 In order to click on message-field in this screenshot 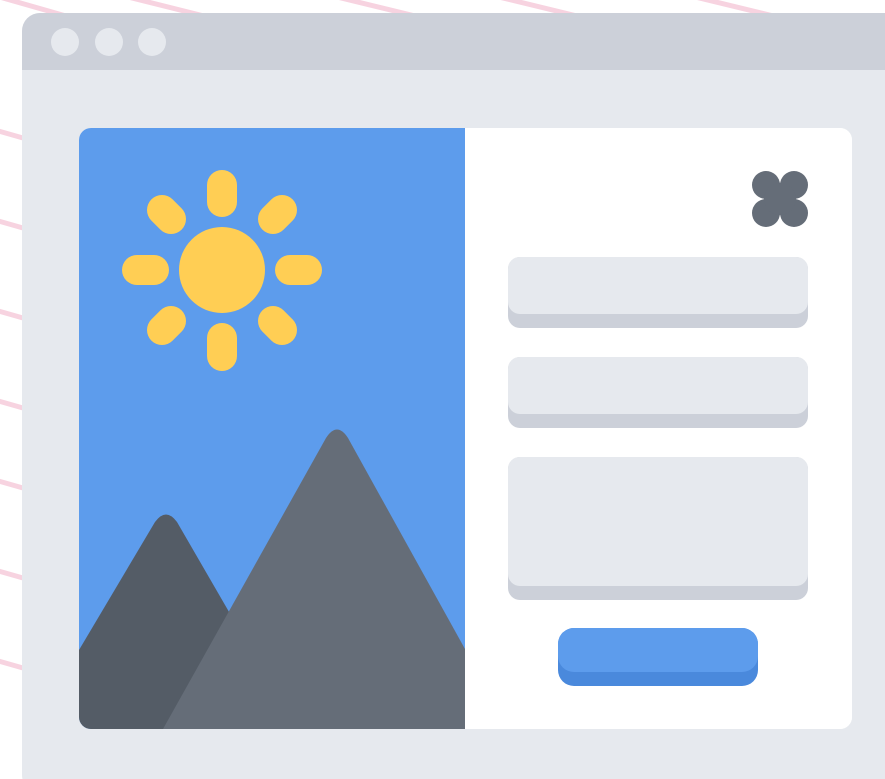, I will do `click(658, 528)`.